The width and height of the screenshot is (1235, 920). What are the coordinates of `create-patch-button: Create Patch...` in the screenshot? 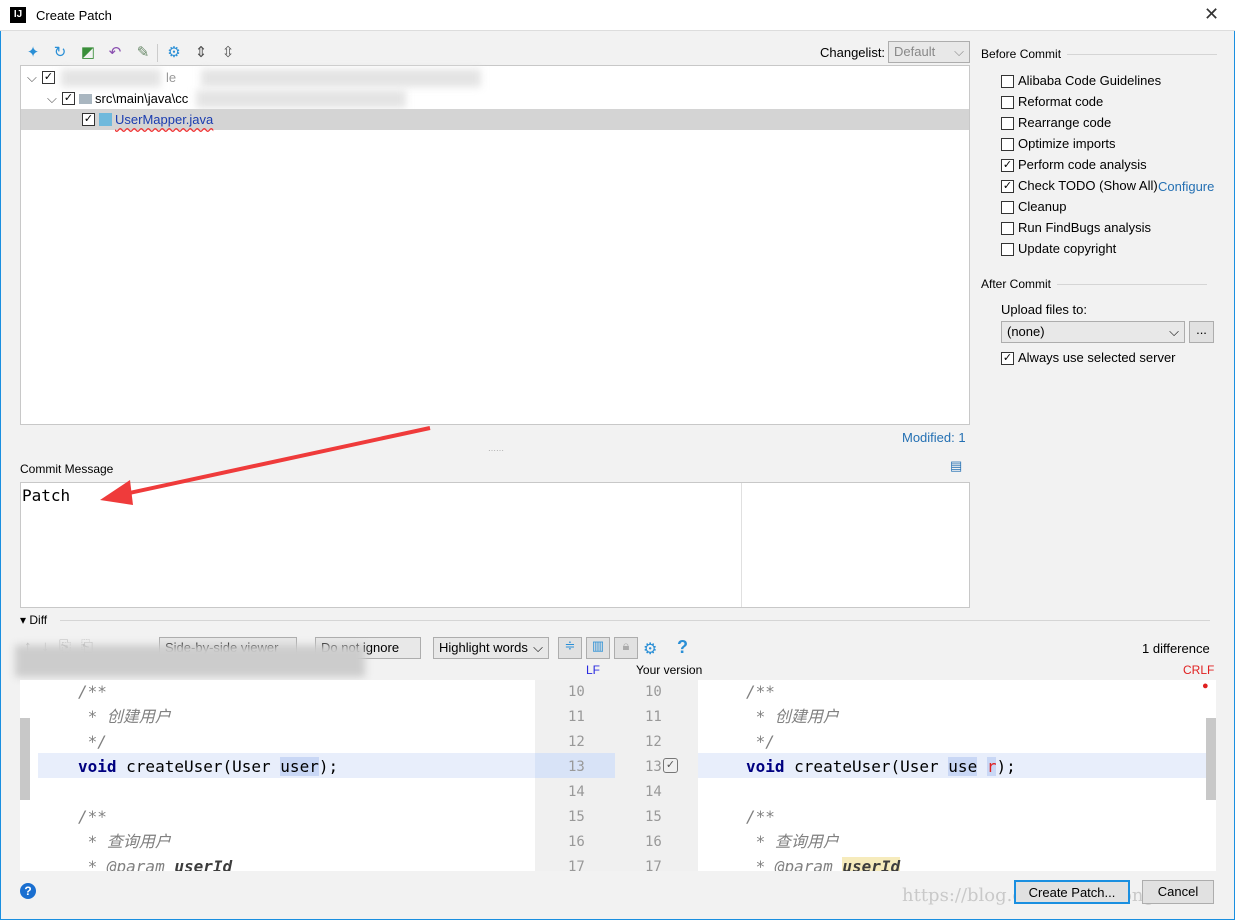 It's located at (1072, 892).